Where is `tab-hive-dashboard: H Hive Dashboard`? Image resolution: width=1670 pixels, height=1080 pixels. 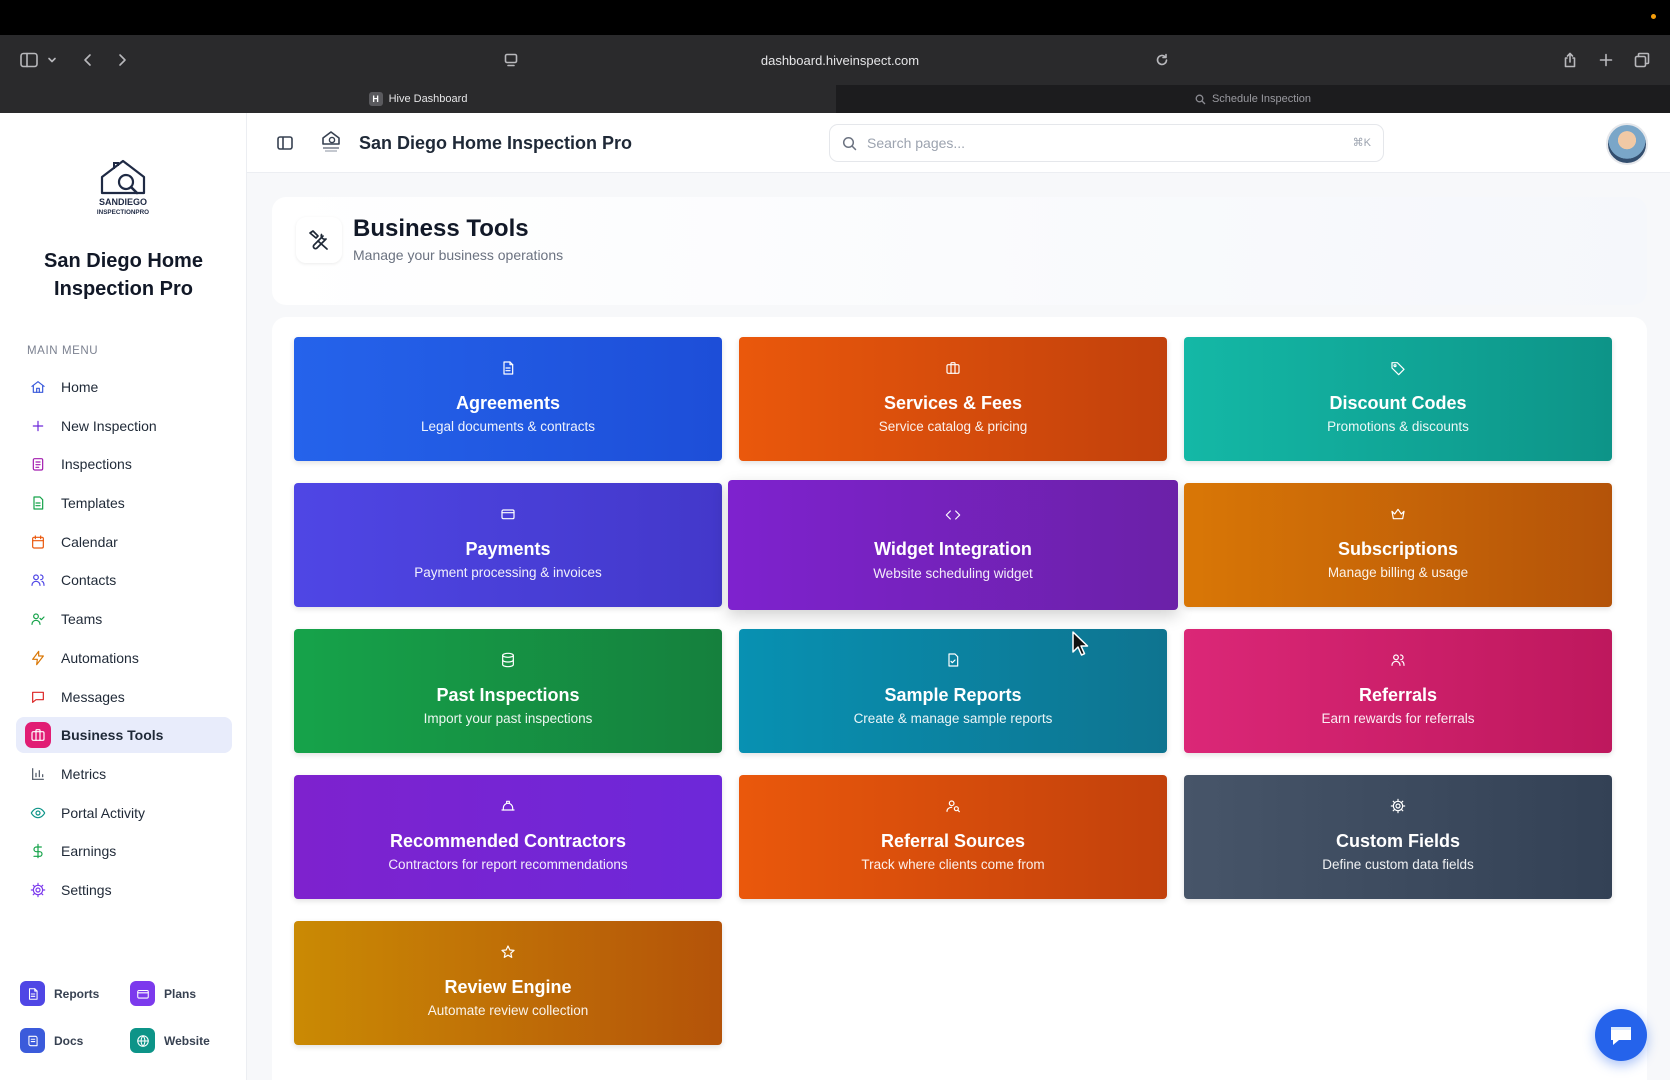 tab-hive-dashboard: H Hive Dashboard is located at coordinates (418, 99).